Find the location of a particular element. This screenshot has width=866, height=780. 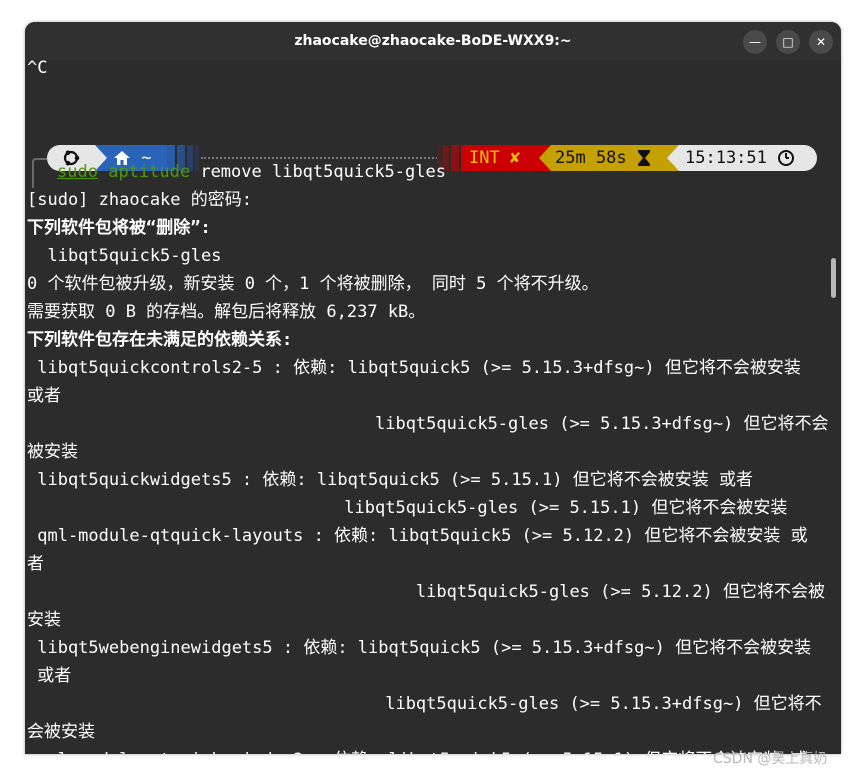

output-line: libqt5quick5-gles (>= 5.12.2) 但它将不会被 is located at coordinates (426, 592).